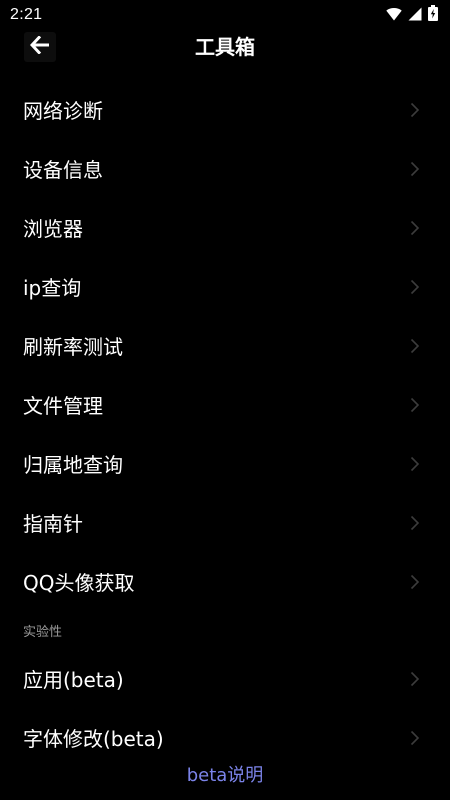 The image size is (450, 800). Describe the element at coordinates (394, 15) in the screenshot. I see `wifi-icon` at that location.